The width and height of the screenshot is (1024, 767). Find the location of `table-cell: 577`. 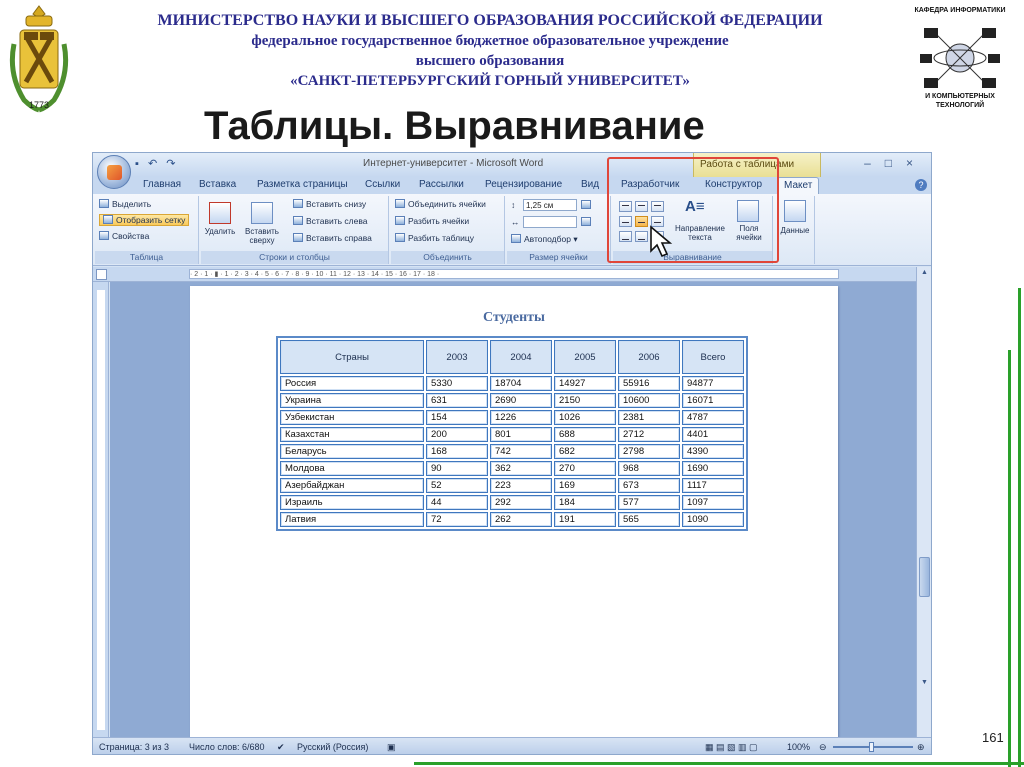

table-cell: 577 is located at coordinates (649, 502).